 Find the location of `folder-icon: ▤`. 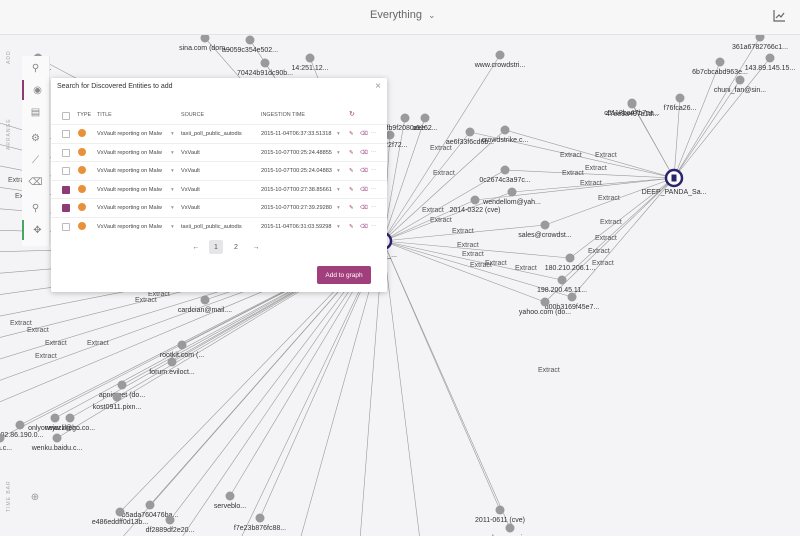

folder-icon: ▤ is located at coordinates (35, 112).